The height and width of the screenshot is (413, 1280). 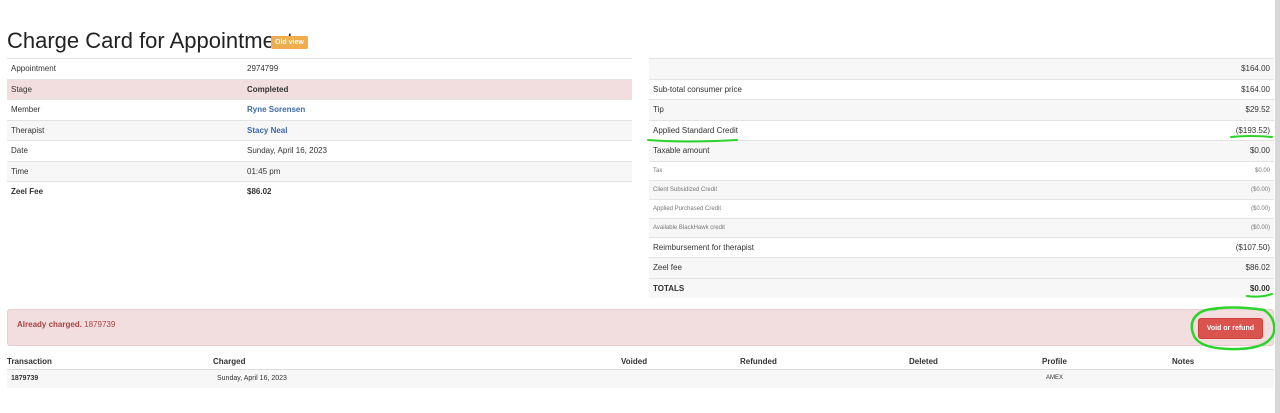 I want to click on member-link: Ryne Sorensen, so click(x=276, y=109).